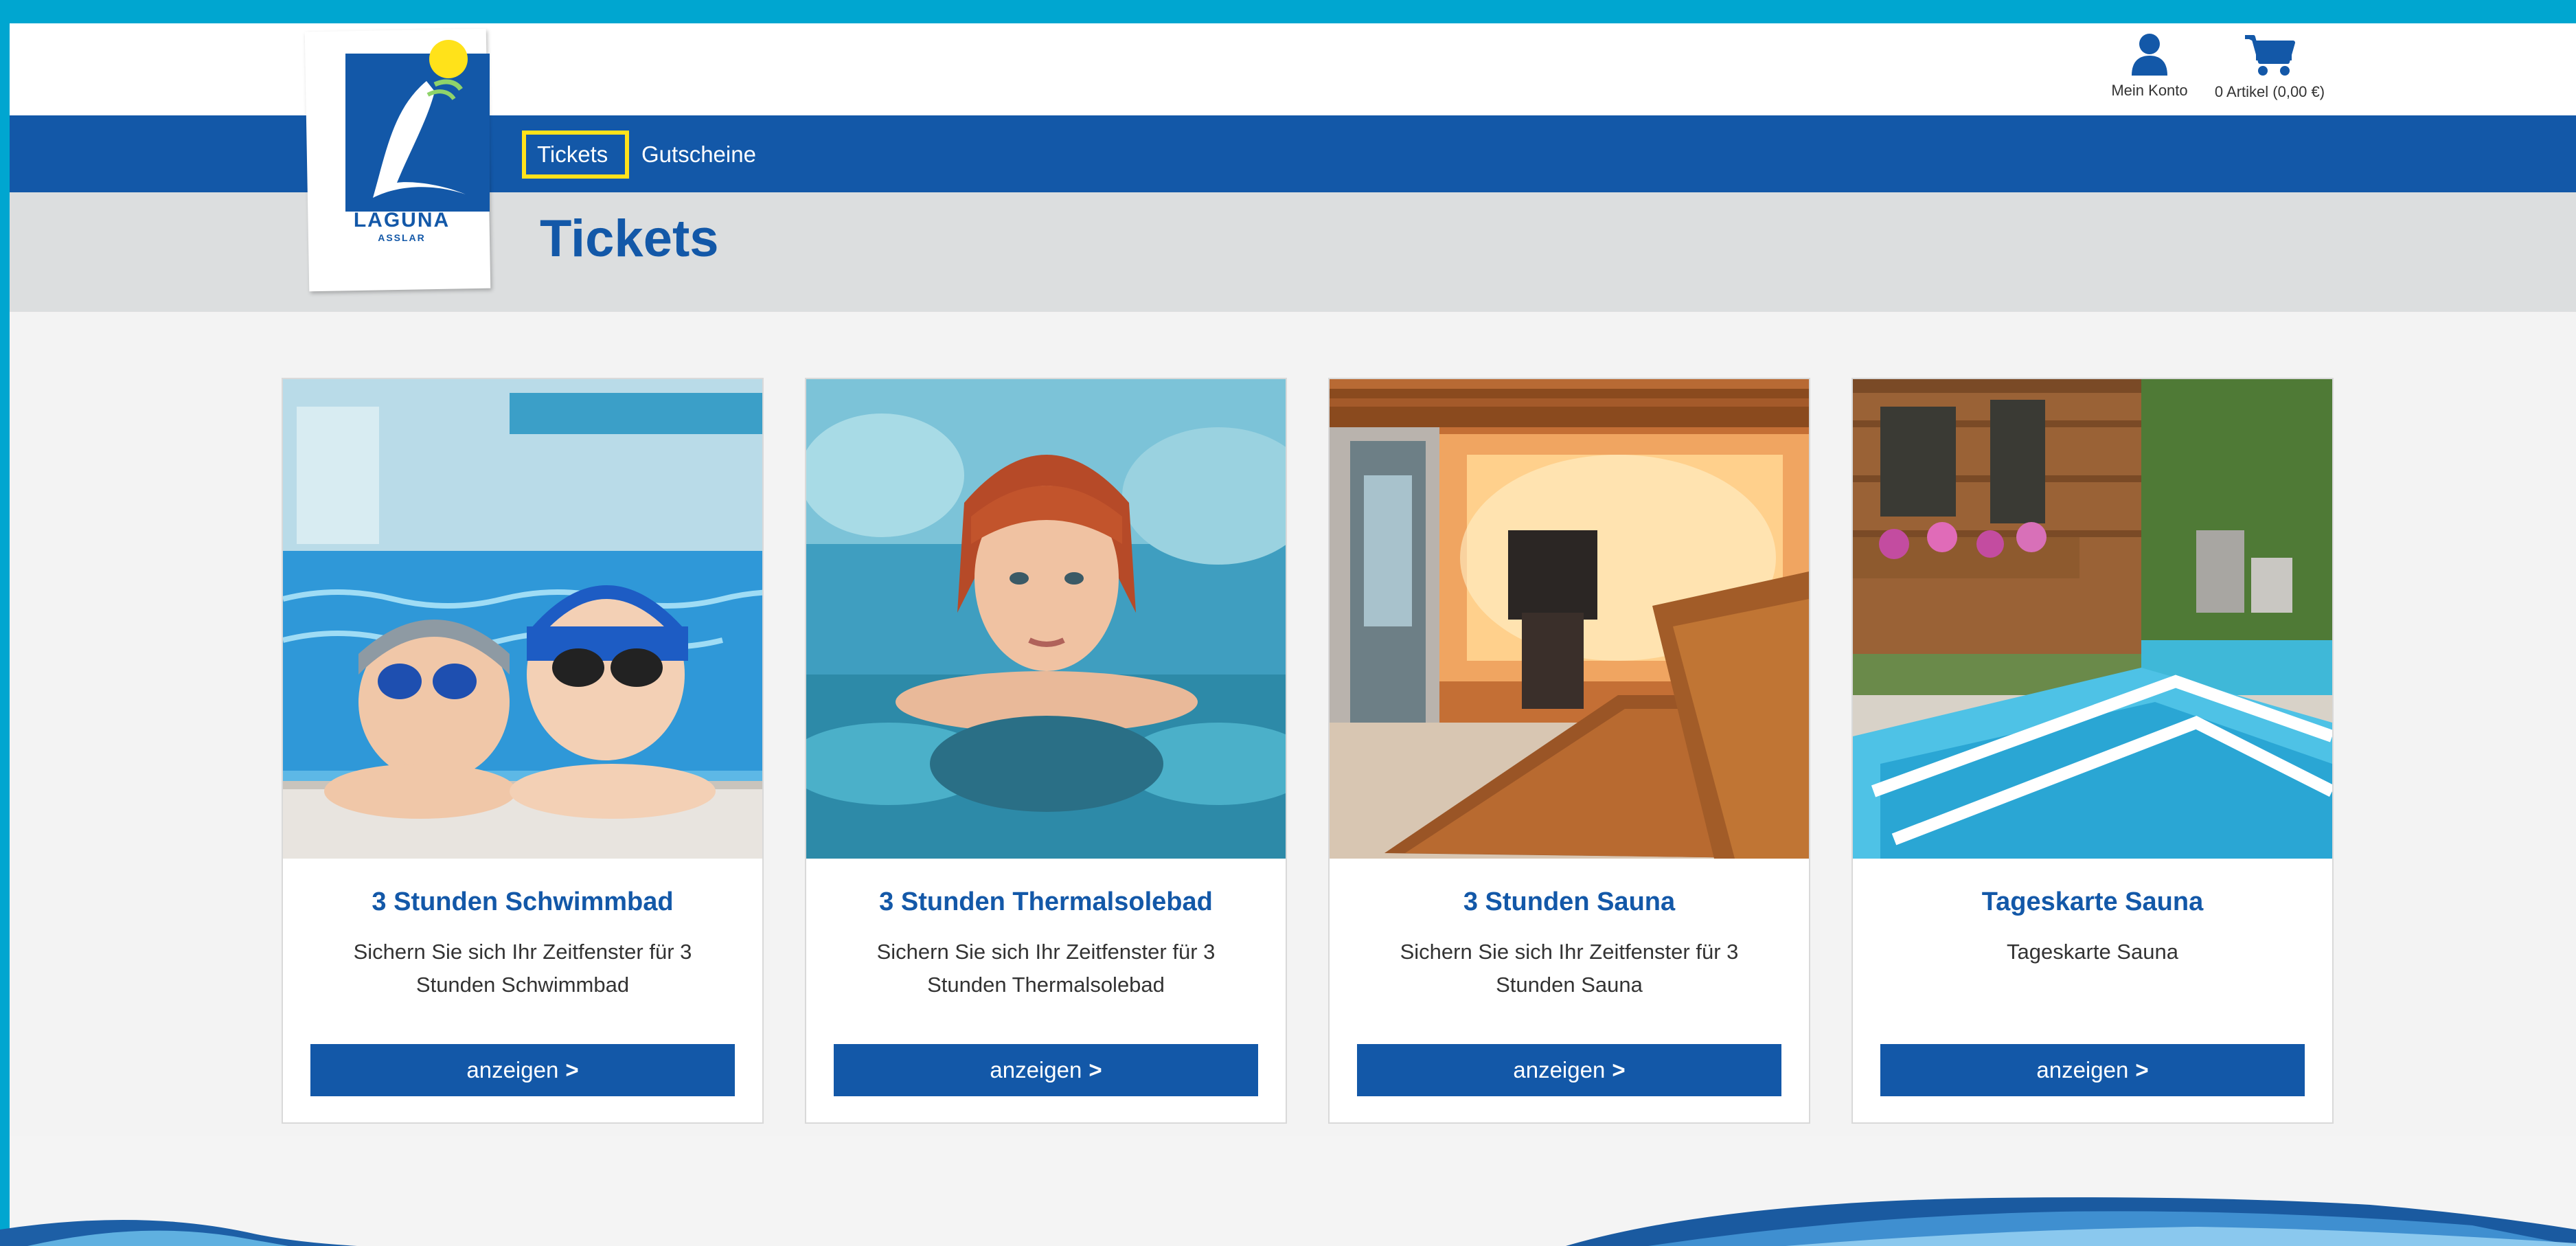 The height and width of the screenshot is (1246, 2576). I want to click on thermal-woman-image, so click(1046, 619).